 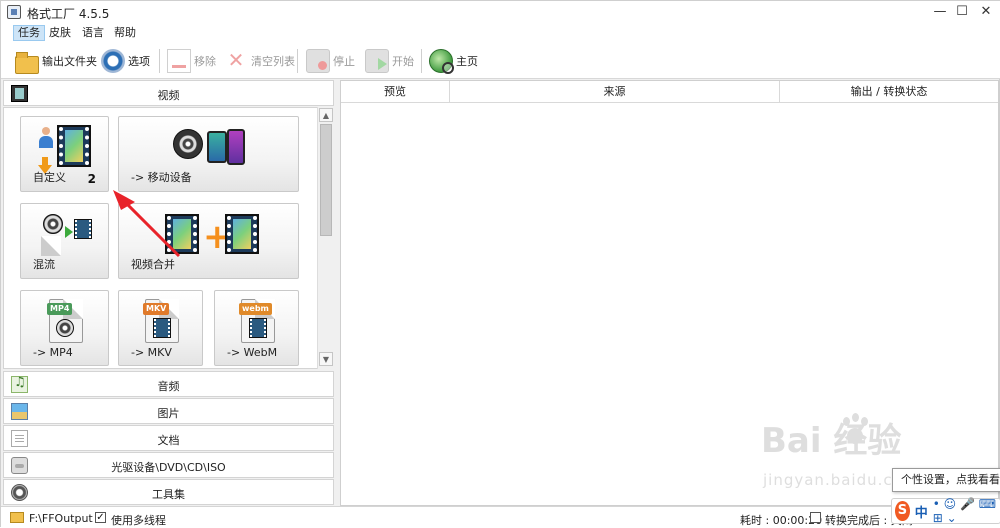 What do you see at coordinates (161, 177) in the screenshot?
I see `tile-mobile-label: -> 移动设备` at bounding box center [161, 177].